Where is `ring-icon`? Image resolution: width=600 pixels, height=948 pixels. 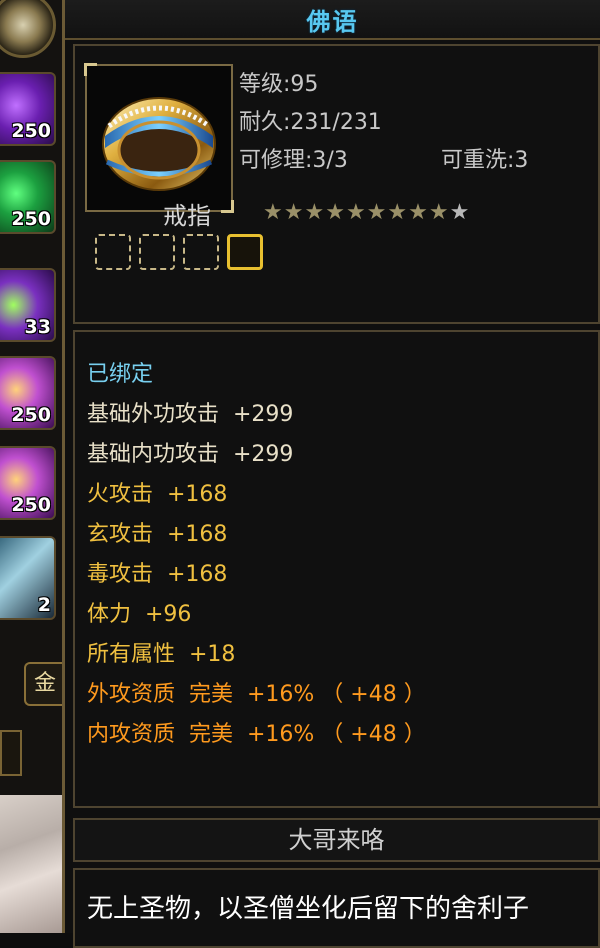 ring-icon is located at coordinates (159, 144).